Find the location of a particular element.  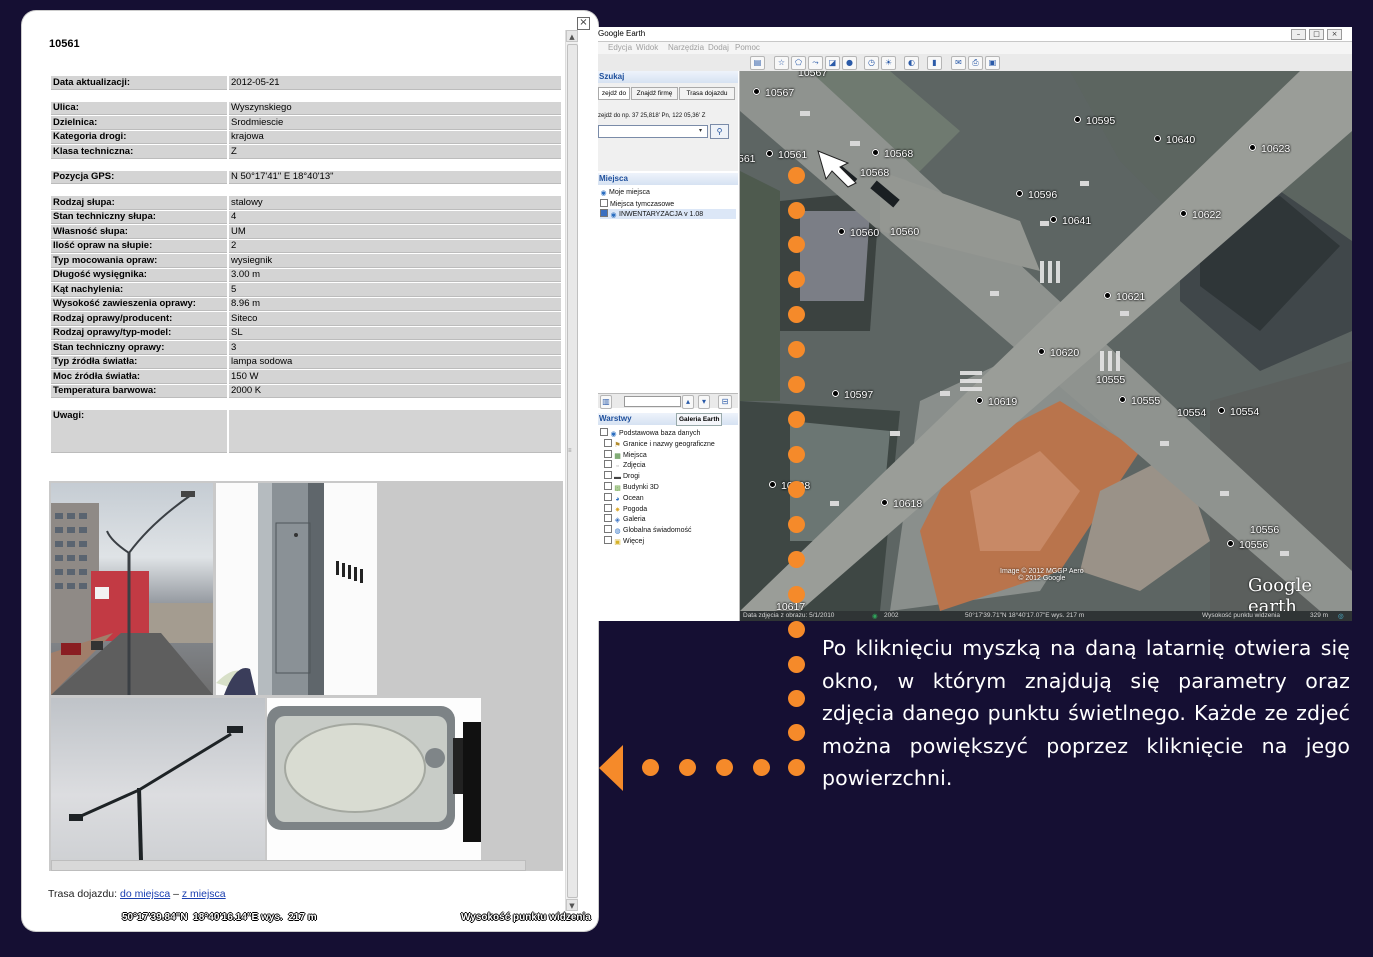

search-header: Szukaj is located at coordinates (668, 77).